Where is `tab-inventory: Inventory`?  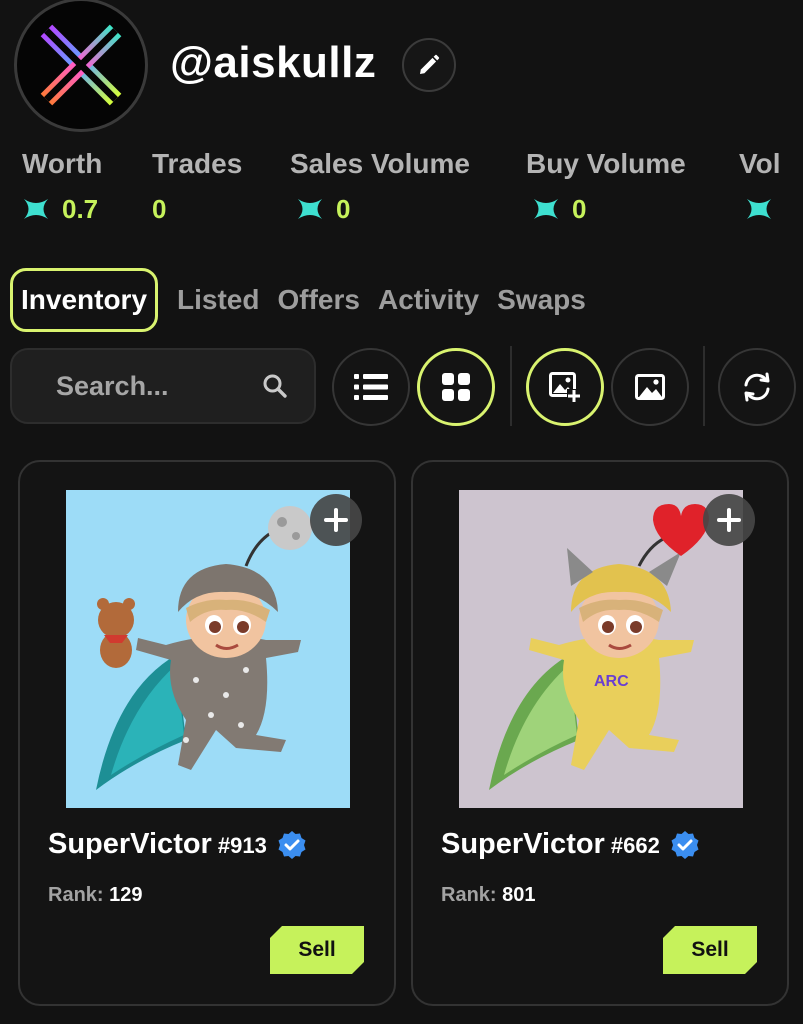
tab-inventory: Inventory is located at coordinates (84, 300).